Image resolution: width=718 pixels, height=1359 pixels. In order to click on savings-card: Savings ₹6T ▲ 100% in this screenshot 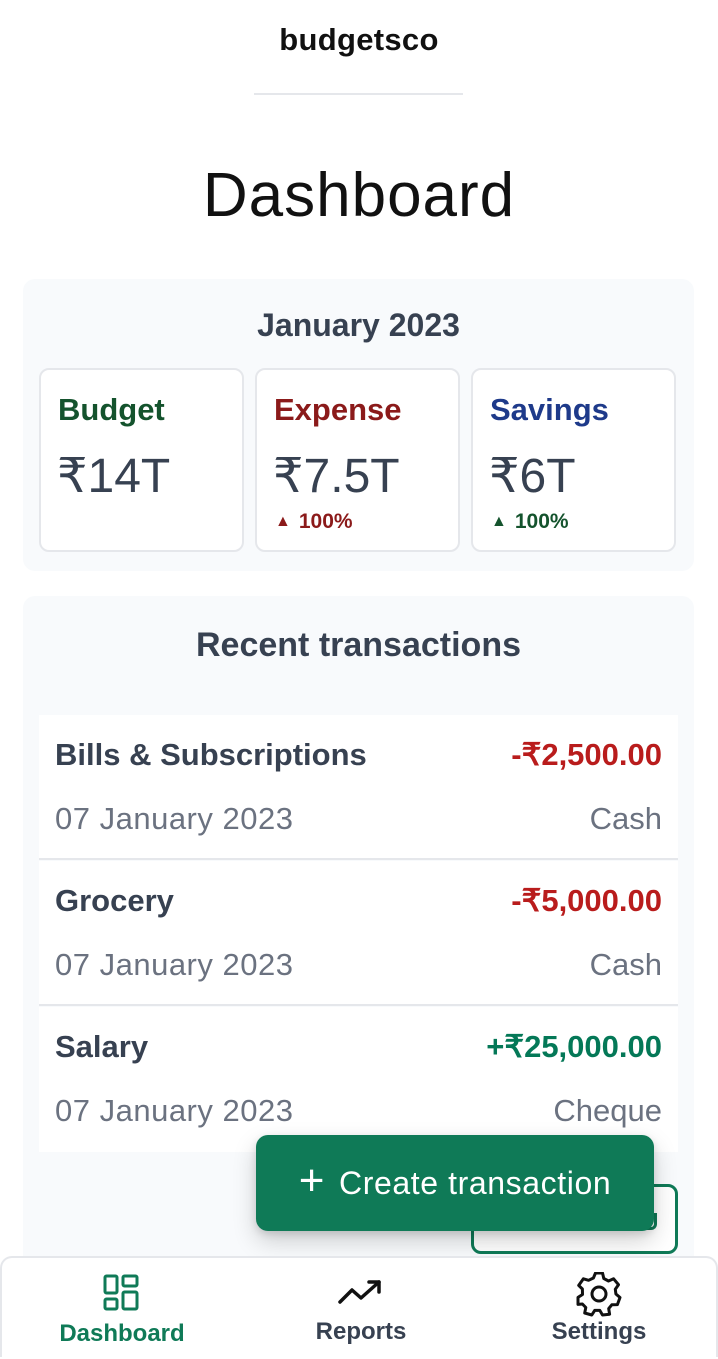, I will do `click(573, 460)`.